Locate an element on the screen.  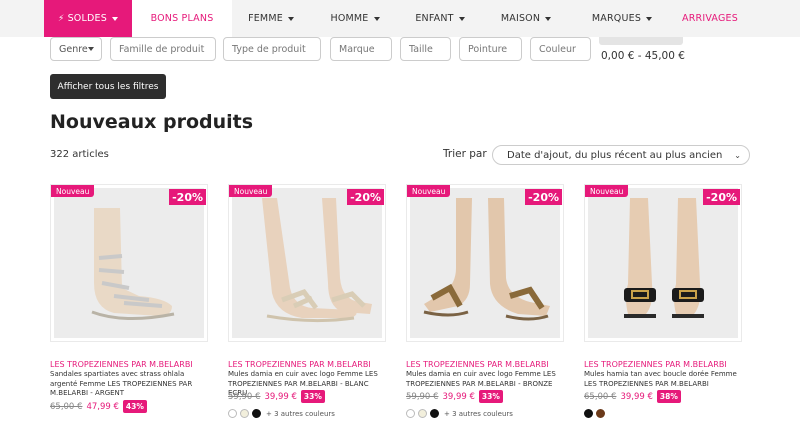
nav-marques: MARQUES is located at coordinates (622, 18).